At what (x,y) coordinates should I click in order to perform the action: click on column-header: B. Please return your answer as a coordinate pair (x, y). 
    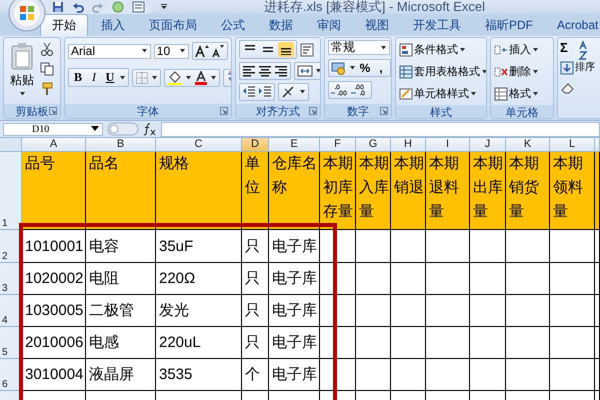
    Looking at the image, I should click on (121, 145).